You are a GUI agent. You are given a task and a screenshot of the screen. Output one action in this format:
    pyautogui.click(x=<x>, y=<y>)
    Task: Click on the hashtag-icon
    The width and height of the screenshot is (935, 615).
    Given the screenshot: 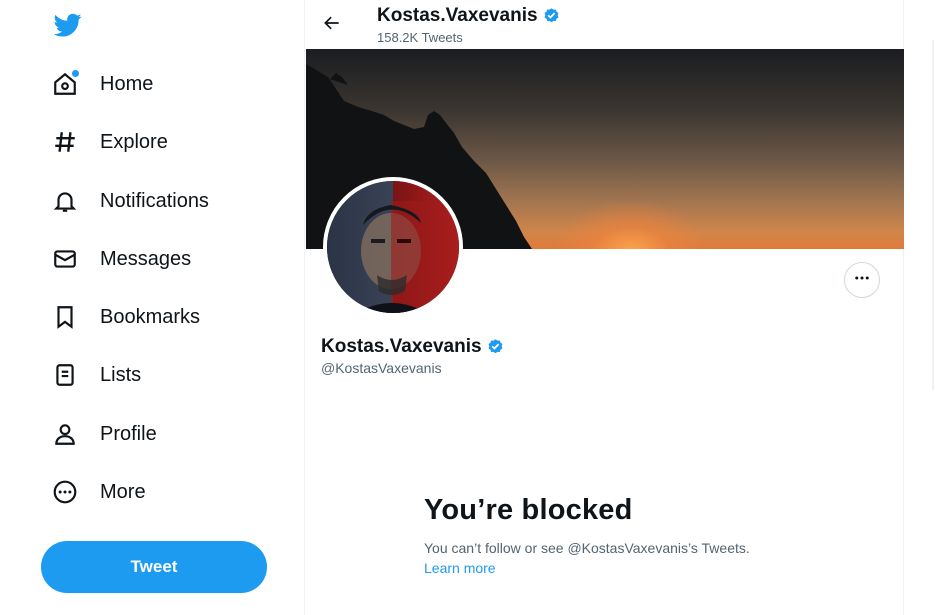 What is the action you would take?
    pyautogui.click(x=65, y=142)
    